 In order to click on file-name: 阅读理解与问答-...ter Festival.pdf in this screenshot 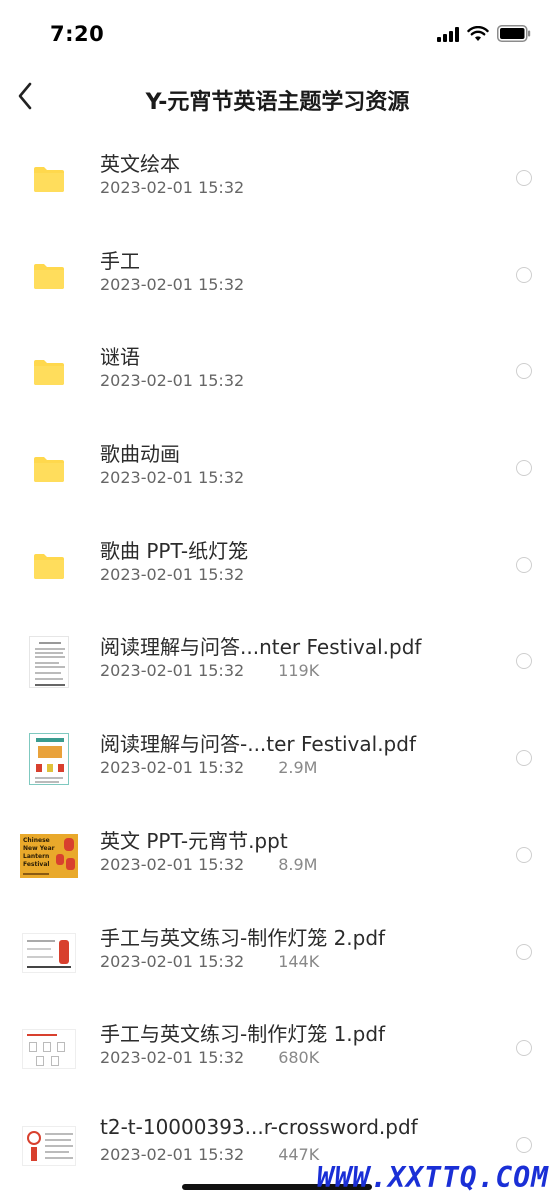, I will do `click(258, 744)`.